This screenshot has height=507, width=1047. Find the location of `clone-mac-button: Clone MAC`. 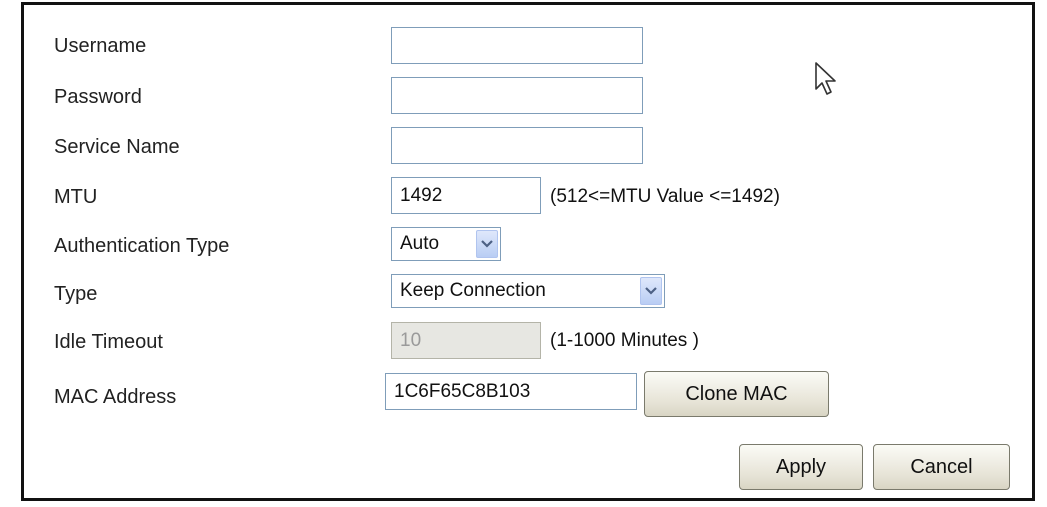

clone-mac-button: Clone MAC is located at coordinates (736, 394).